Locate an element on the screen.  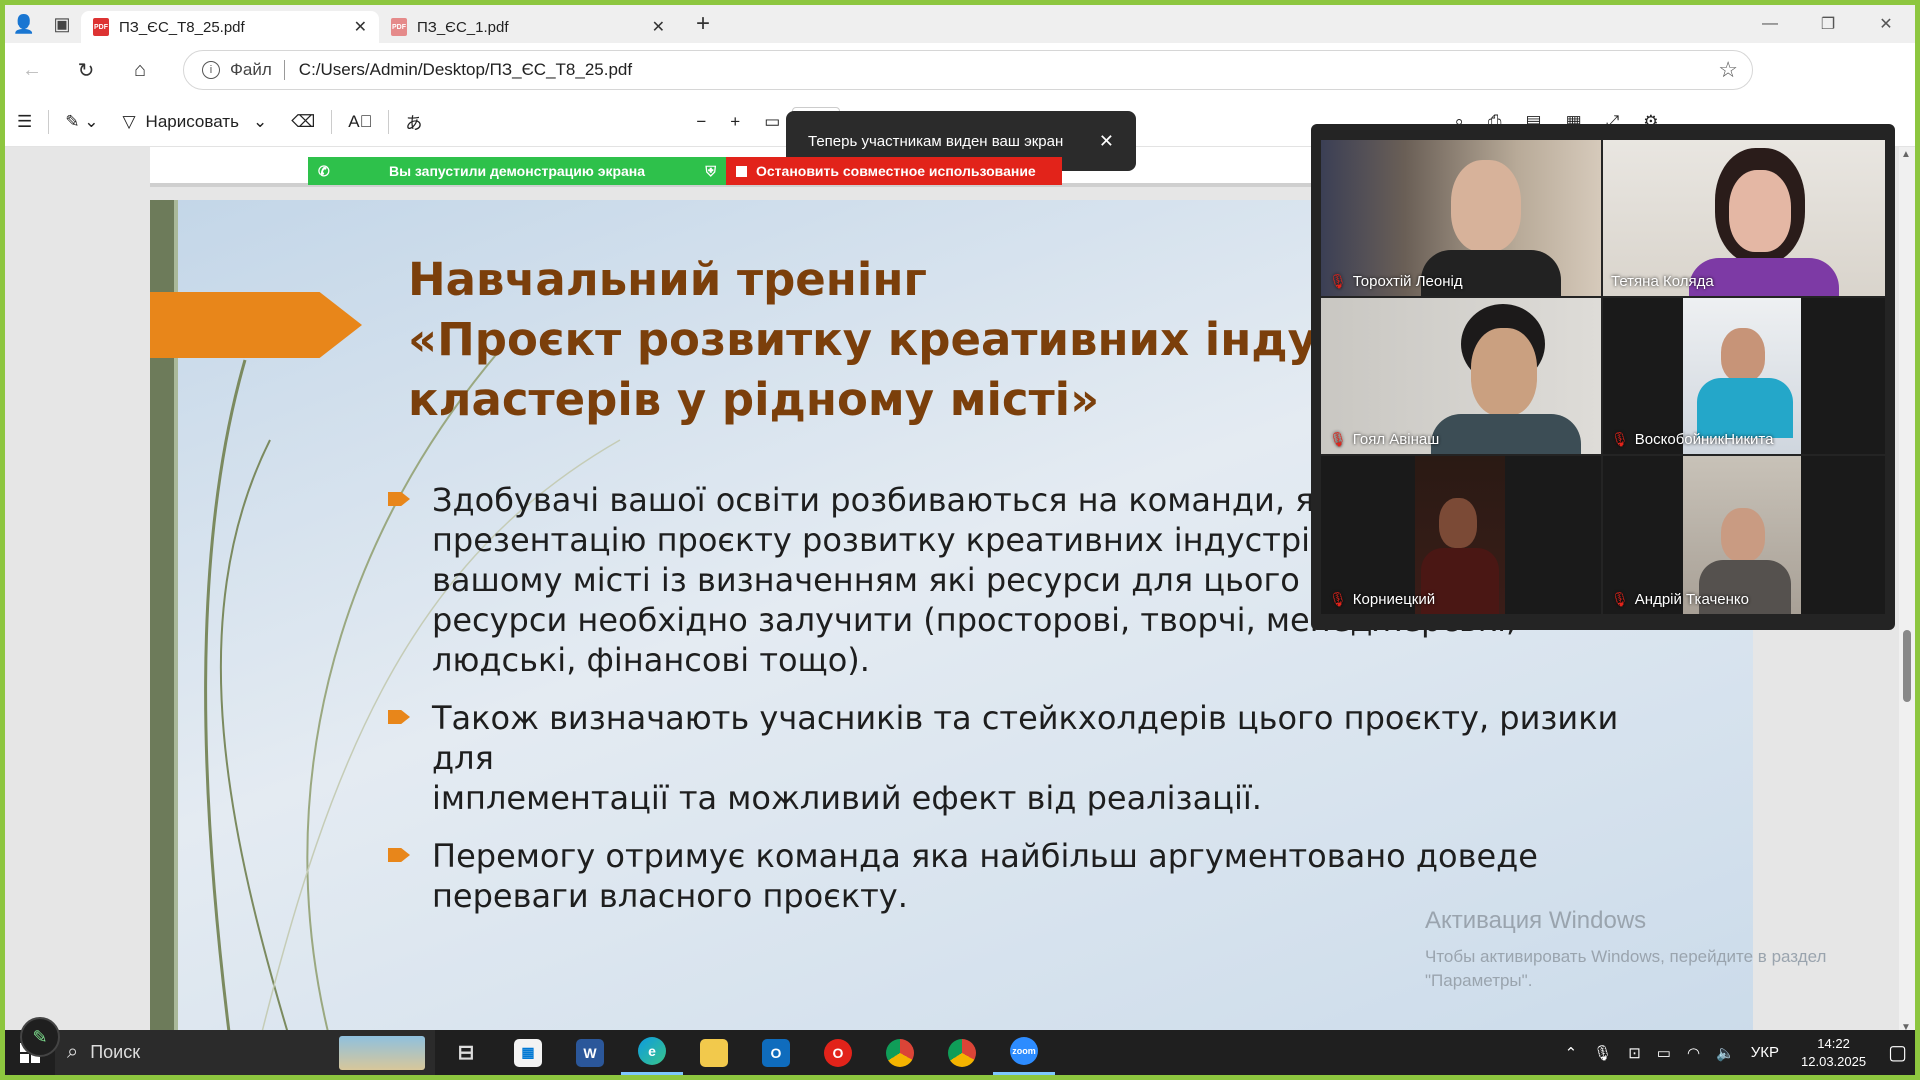
word-icon: W is located at coordinates (590, 1052).